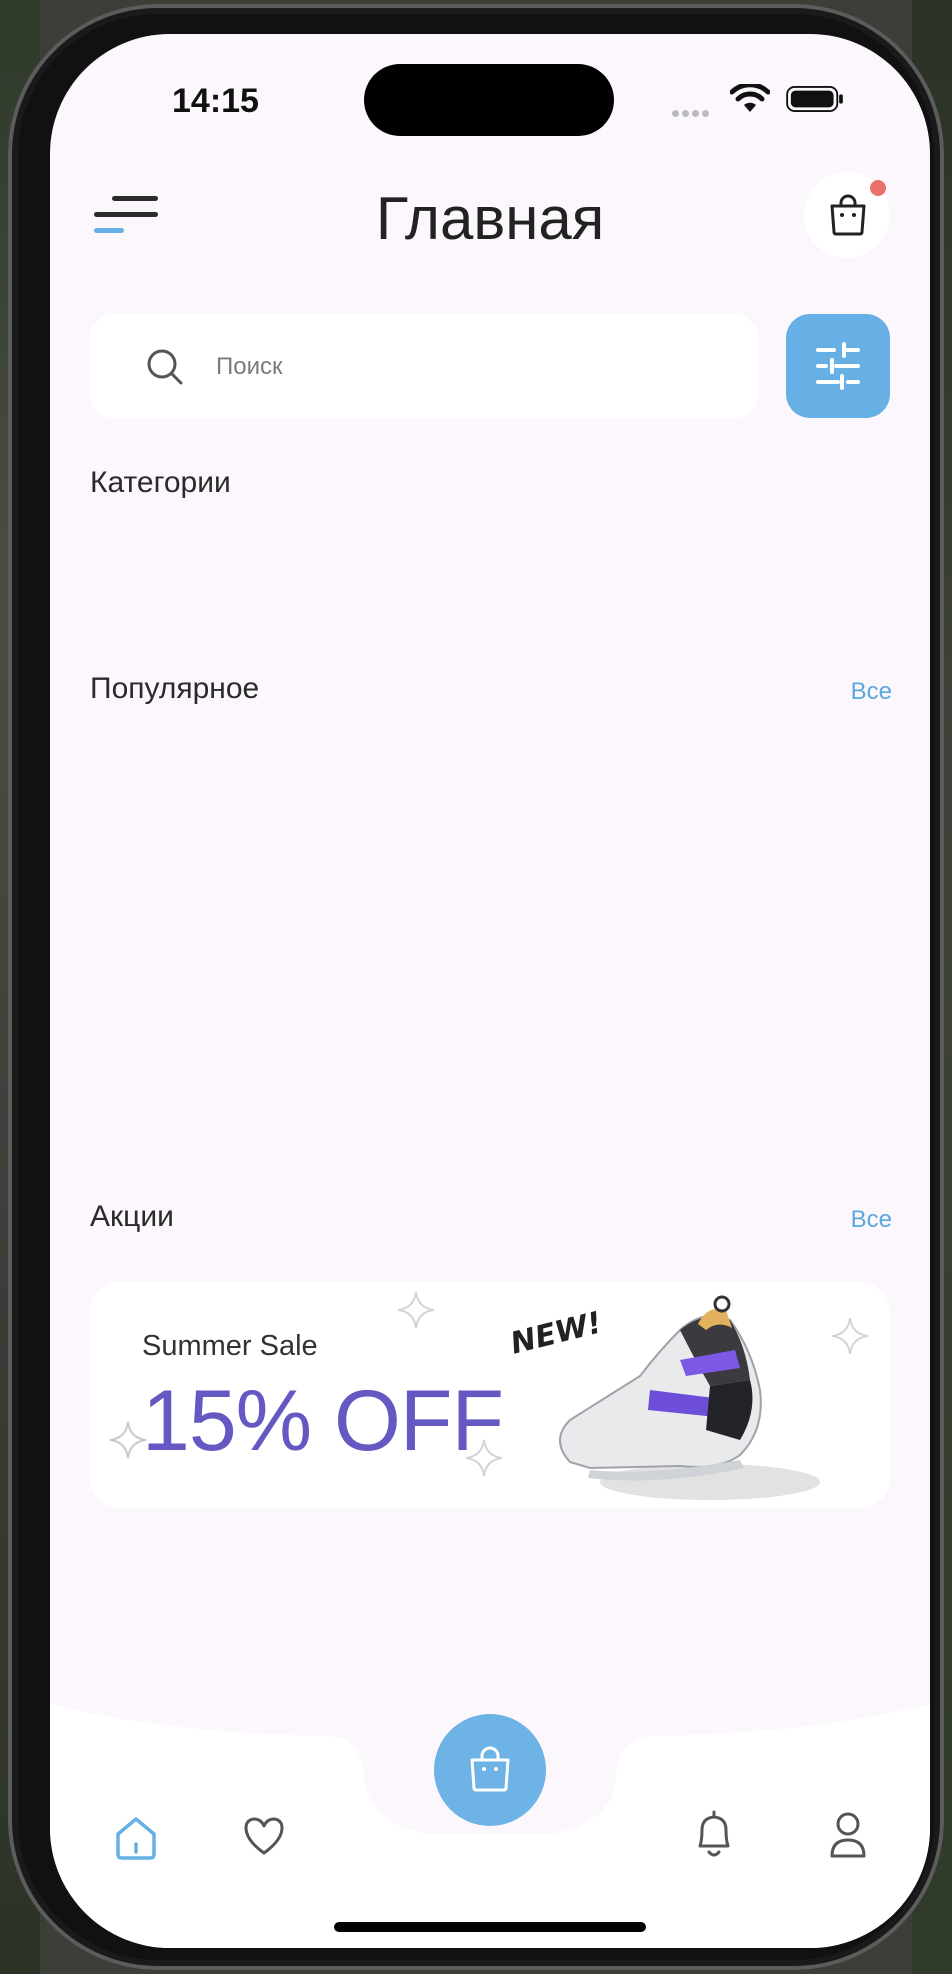 The height and width of the screenshot is (1974, 952). I want to click on cellular-signal-icon, so click(692, 113).